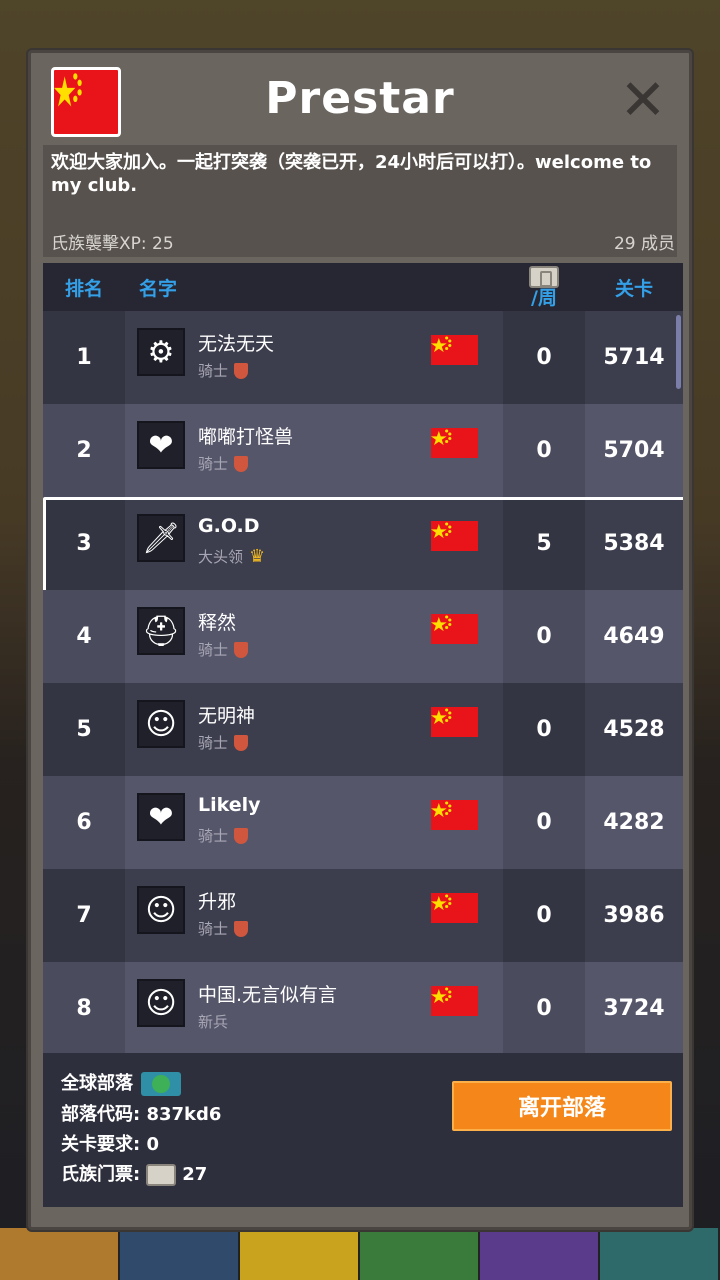 The image size is (720, 1280). Describe the element at coordinates (634, 636) in the screenshot. I see `row-level: 4649` at that location.